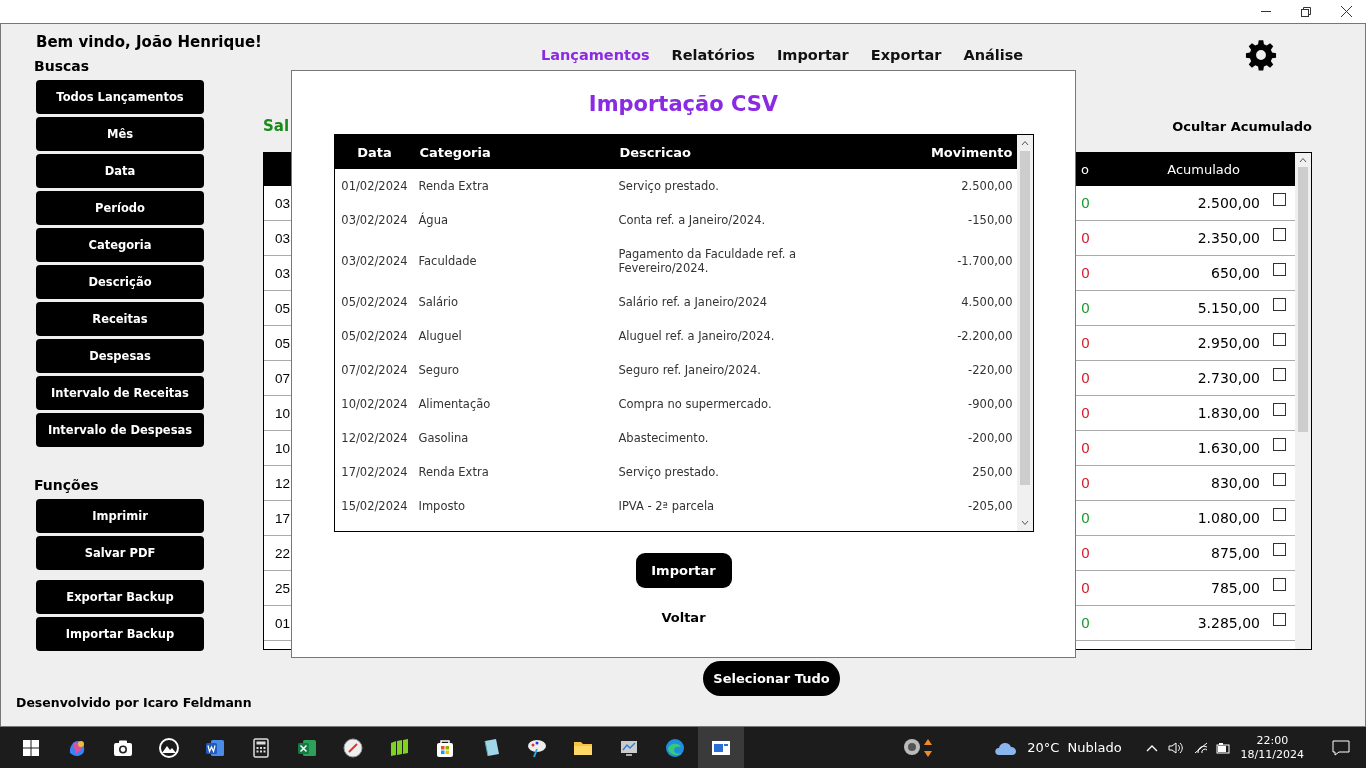 This screenshot has width=1366, height=768. What do you see at coordinates (67, 485) in the screenshot?
I see `section-title: Funções` at bounding box center [67, 485].